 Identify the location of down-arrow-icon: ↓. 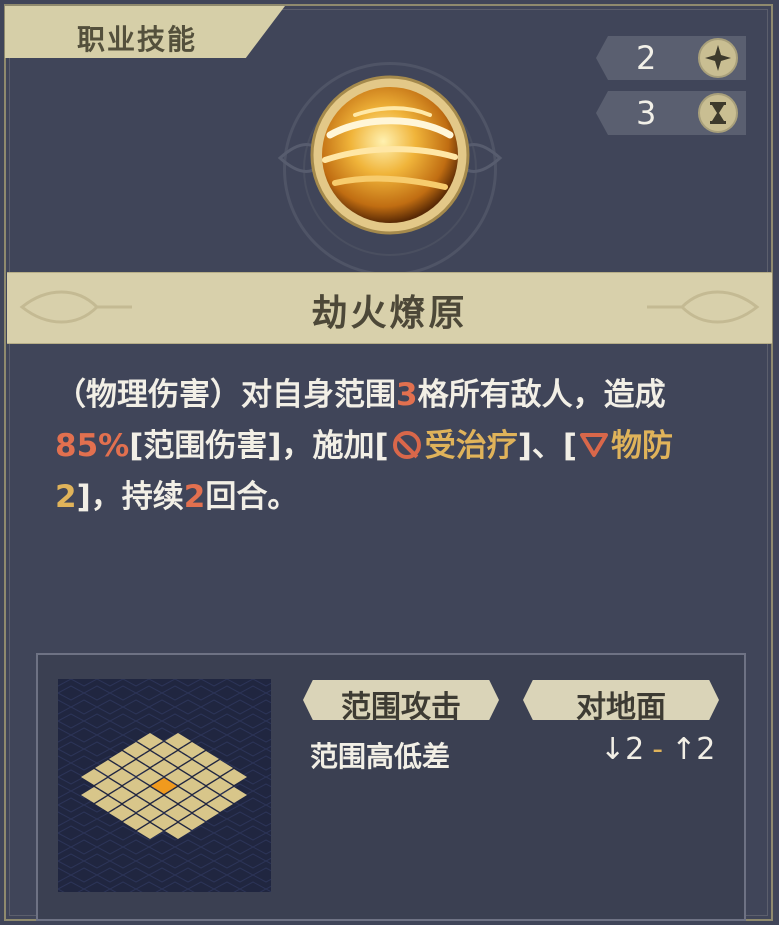
(613, 749).